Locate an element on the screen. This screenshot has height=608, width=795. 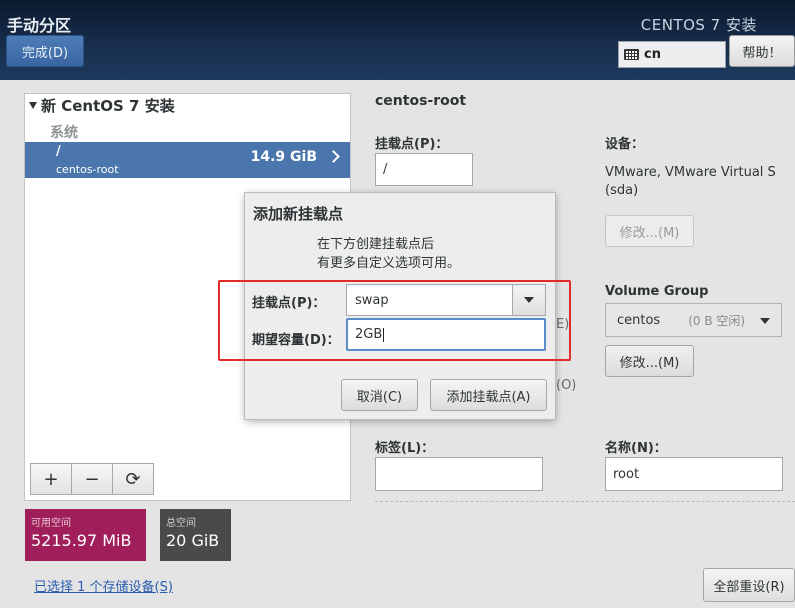
volume-group-select: centos (0 B 空闲) is located at coordinates (693, 320).